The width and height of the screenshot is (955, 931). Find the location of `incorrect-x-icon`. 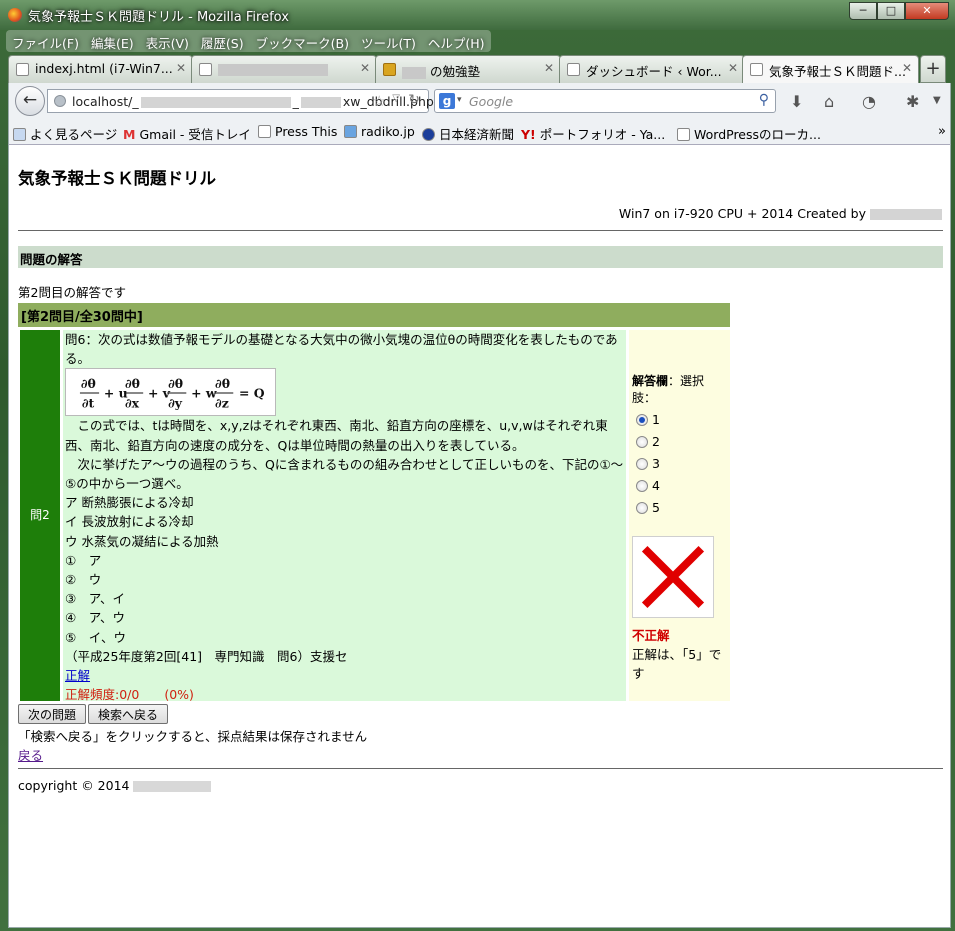

incorrect-x-icon is located at coordinates (673, 577).